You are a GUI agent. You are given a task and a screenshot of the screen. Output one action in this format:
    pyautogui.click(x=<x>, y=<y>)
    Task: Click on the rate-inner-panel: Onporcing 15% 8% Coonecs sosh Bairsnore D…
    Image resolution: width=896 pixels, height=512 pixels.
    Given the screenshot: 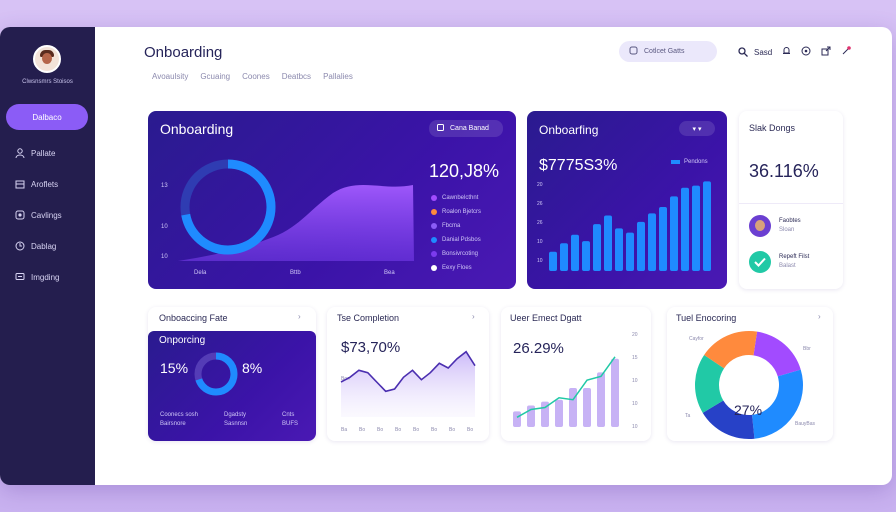 What is the action you would take?
    pyautogui.click(x=232, y=386)
    